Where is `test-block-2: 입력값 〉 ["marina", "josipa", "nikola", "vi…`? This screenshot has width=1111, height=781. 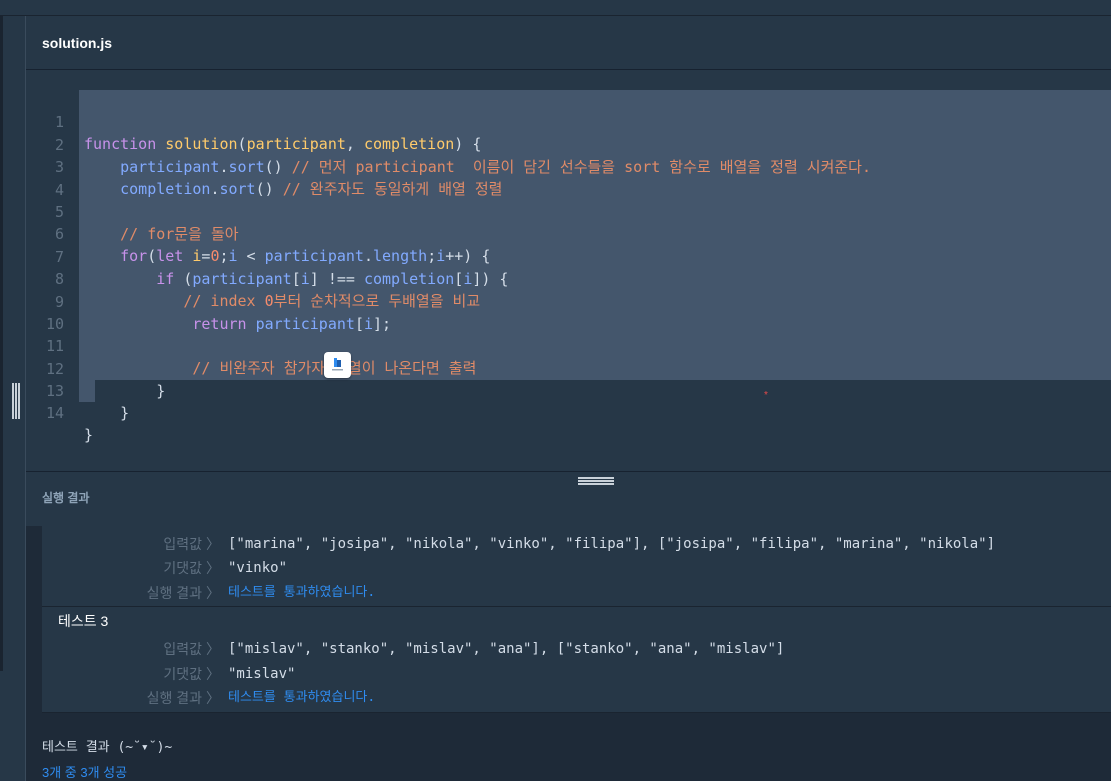
test-block-2: 입력값 〉 ["marina", "josipa", "nikola", "vi… is located at coordinates (576, 566).